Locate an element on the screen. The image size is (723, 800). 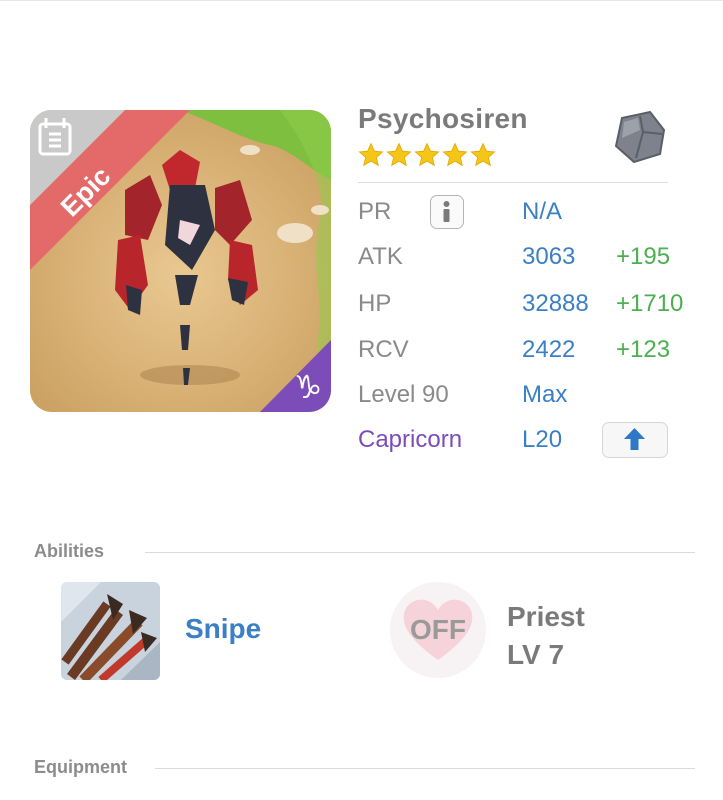
support-name: Priest is located at coordinates (546, 616).